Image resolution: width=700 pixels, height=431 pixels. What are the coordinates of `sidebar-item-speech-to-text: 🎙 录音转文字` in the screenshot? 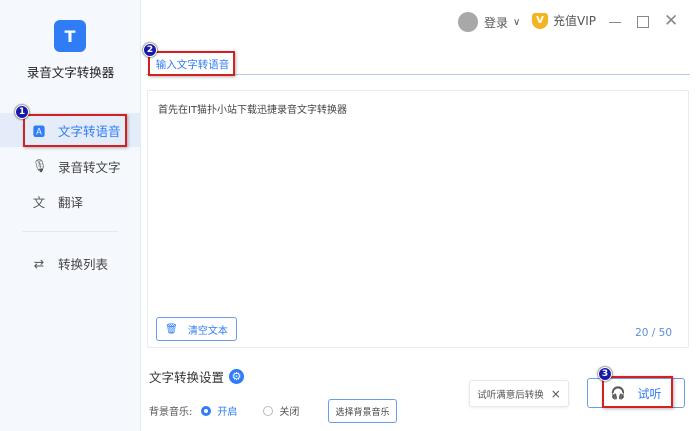 It's located at (70, 166).